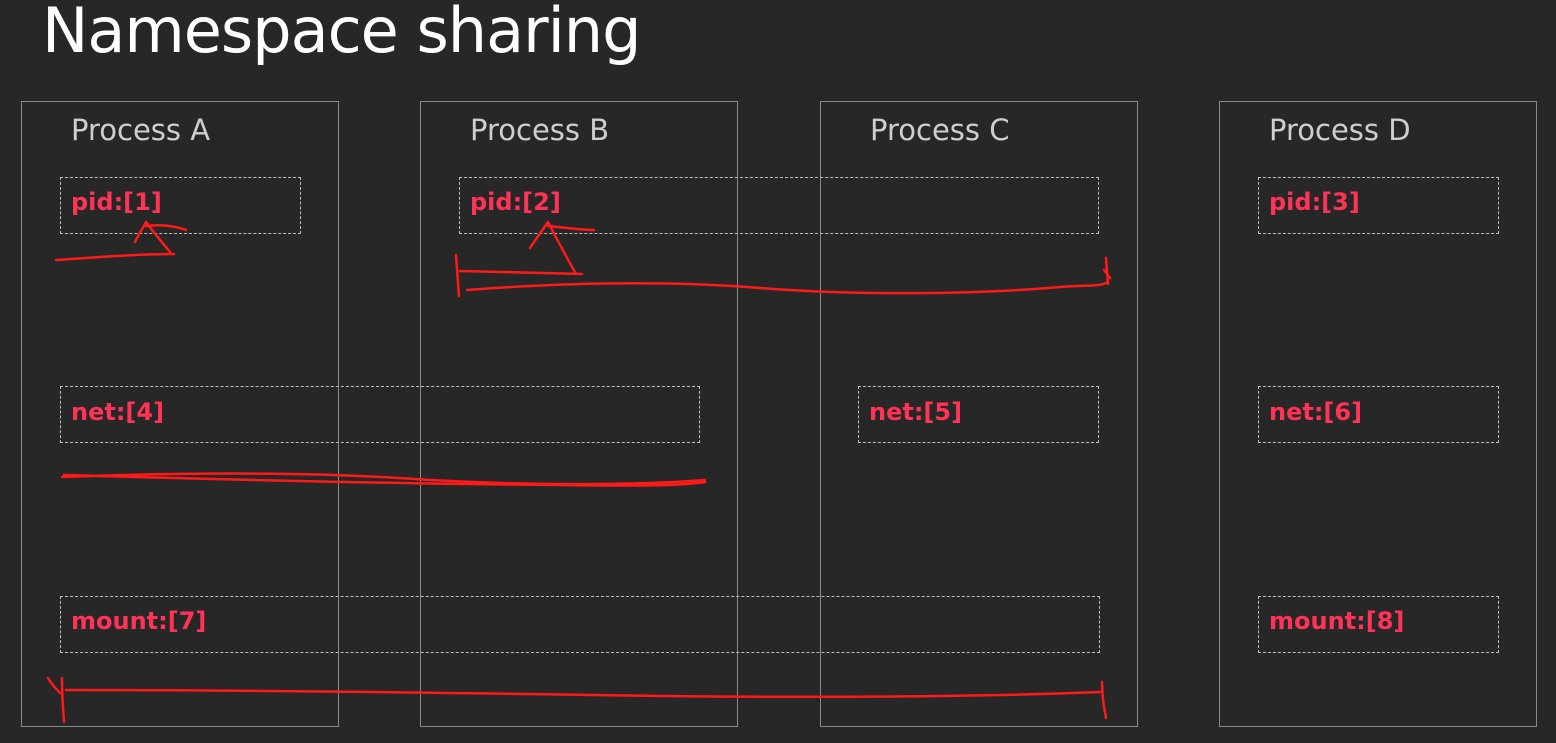  Describe the element at coordinates (341, 33) in the screenshot. I see `page-title: Namespace sharing` at that location.